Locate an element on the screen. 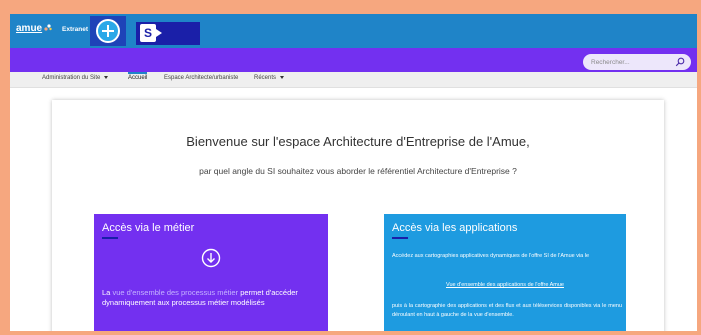 The width and height of the screenshot is (701, 335). sharepoint-icon: S is located at coordinates (148, 33).